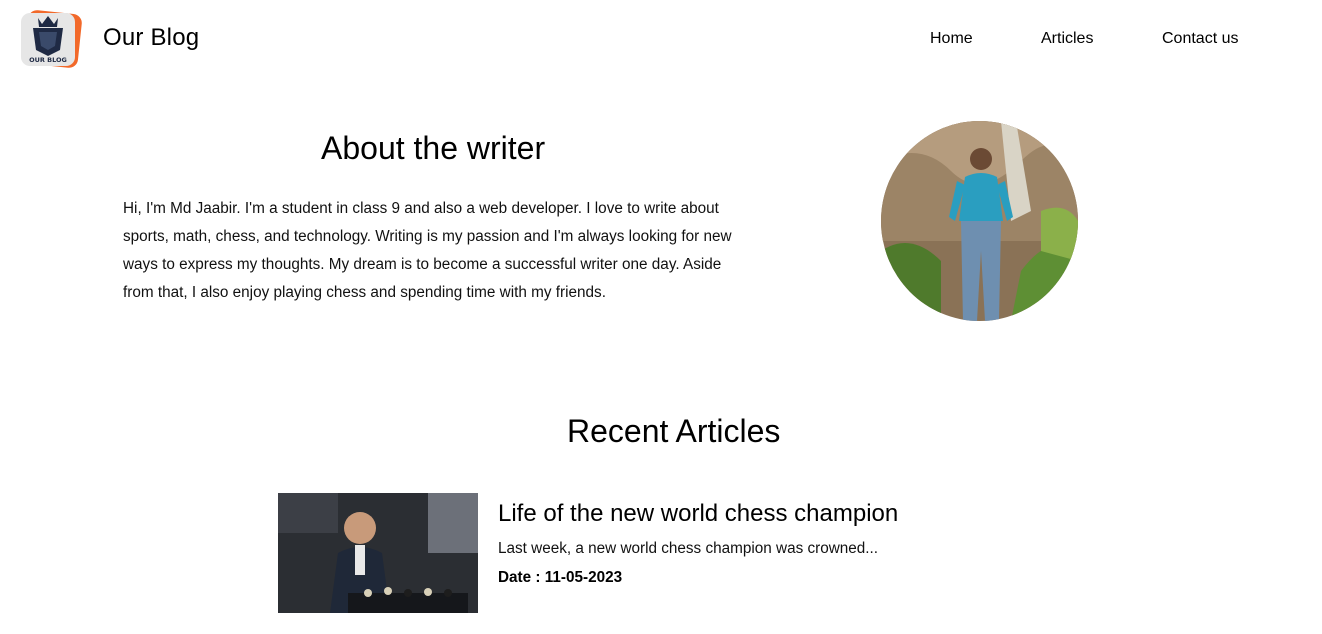 This screenshot has width=1322, height=634. Describe the element at coordinates (48, 60) in the screenshot. I see `logo-text: OUR BLOG` at that location.